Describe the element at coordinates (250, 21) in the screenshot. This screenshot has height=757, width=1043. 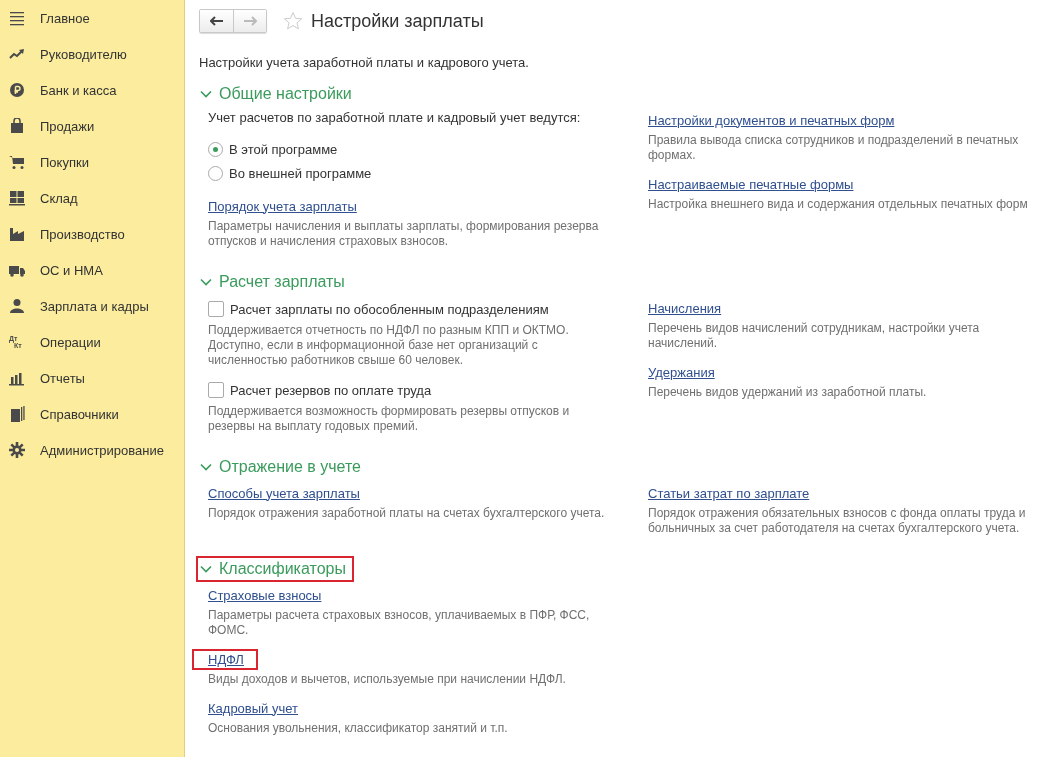
I see `right-arrow-icon` at that location.